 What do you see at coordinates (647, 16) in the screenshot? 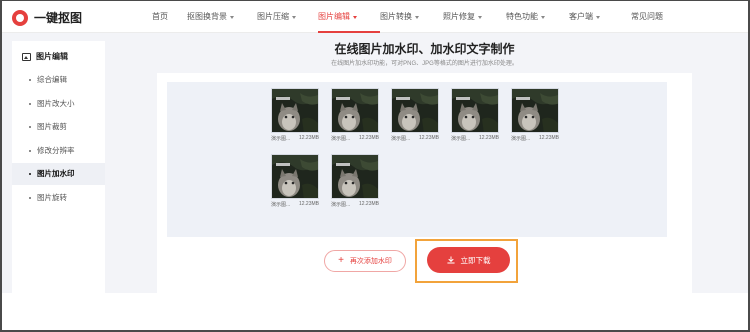
I see `nav-item-label: 常见问题` at bounding box center [647, 16].